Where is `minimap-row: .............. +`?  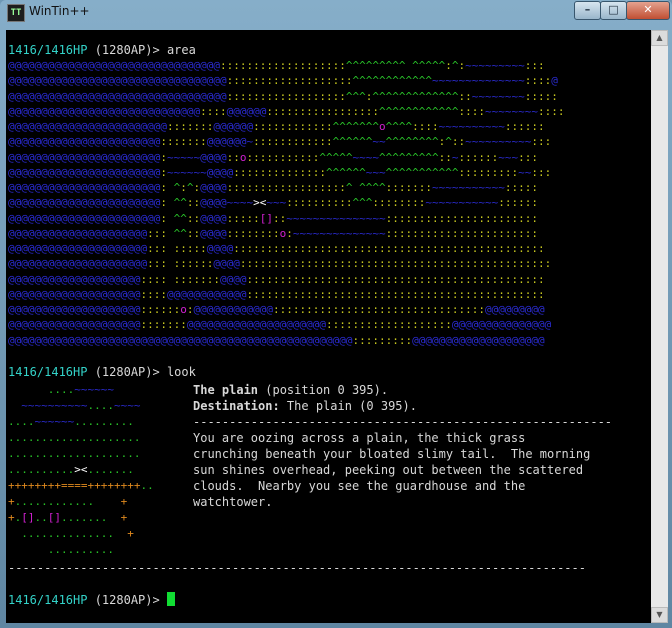
minimap-row: .............. + is located at coordinates (77, 533).